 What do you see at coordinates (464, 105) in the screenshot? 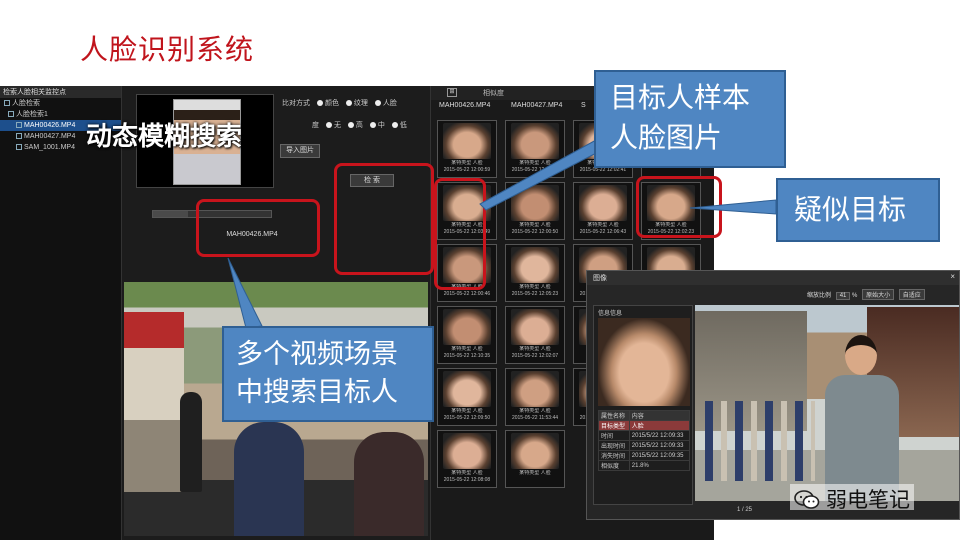
I see `tab-video-1: MAH00426.MP4` at bounding box center [464, 105].